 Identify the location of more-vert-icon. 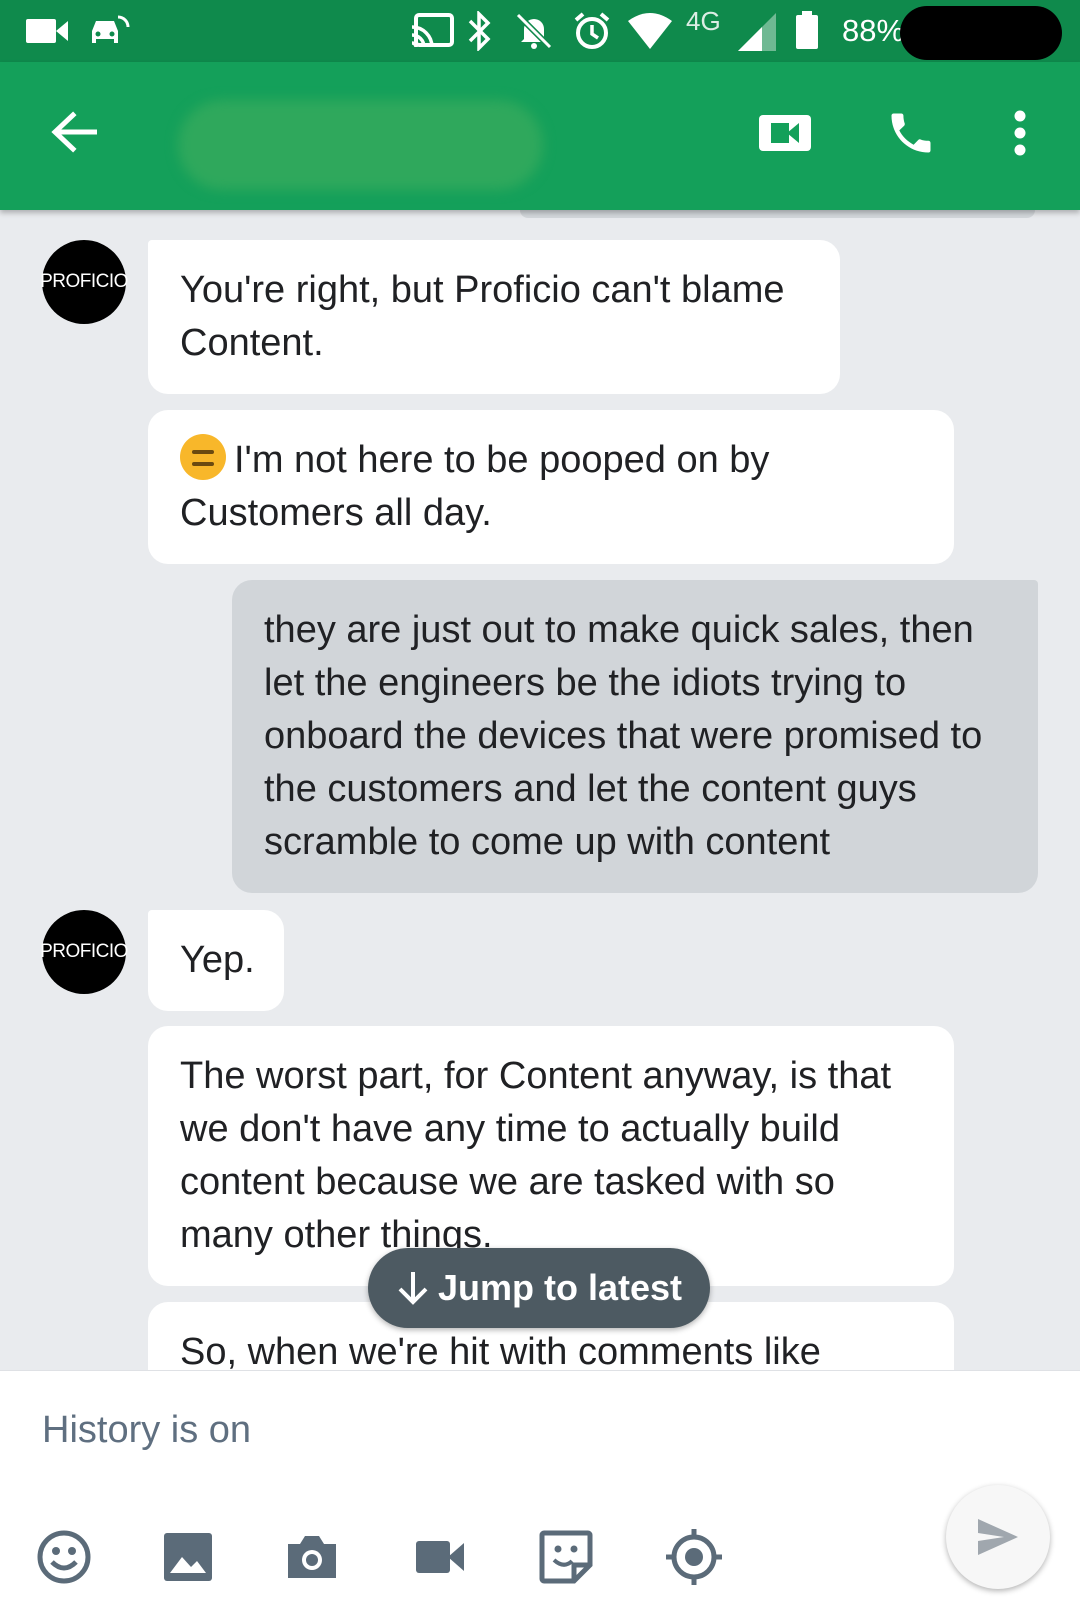
(1020, 133).